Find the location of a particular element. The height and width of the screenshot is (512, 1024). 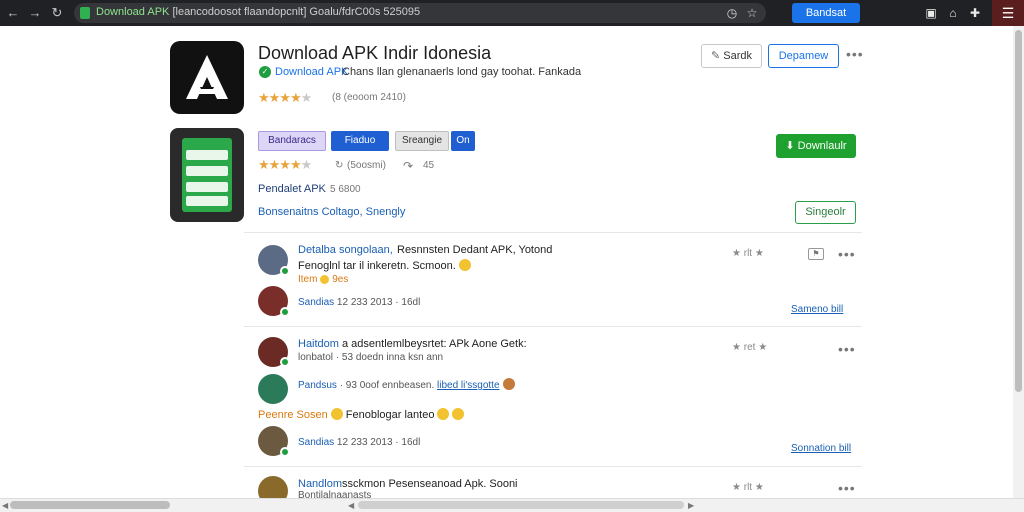

comment-body: Fenoglnl tar il inkeretn. Scmoon. is located at coordinates (384, 265).